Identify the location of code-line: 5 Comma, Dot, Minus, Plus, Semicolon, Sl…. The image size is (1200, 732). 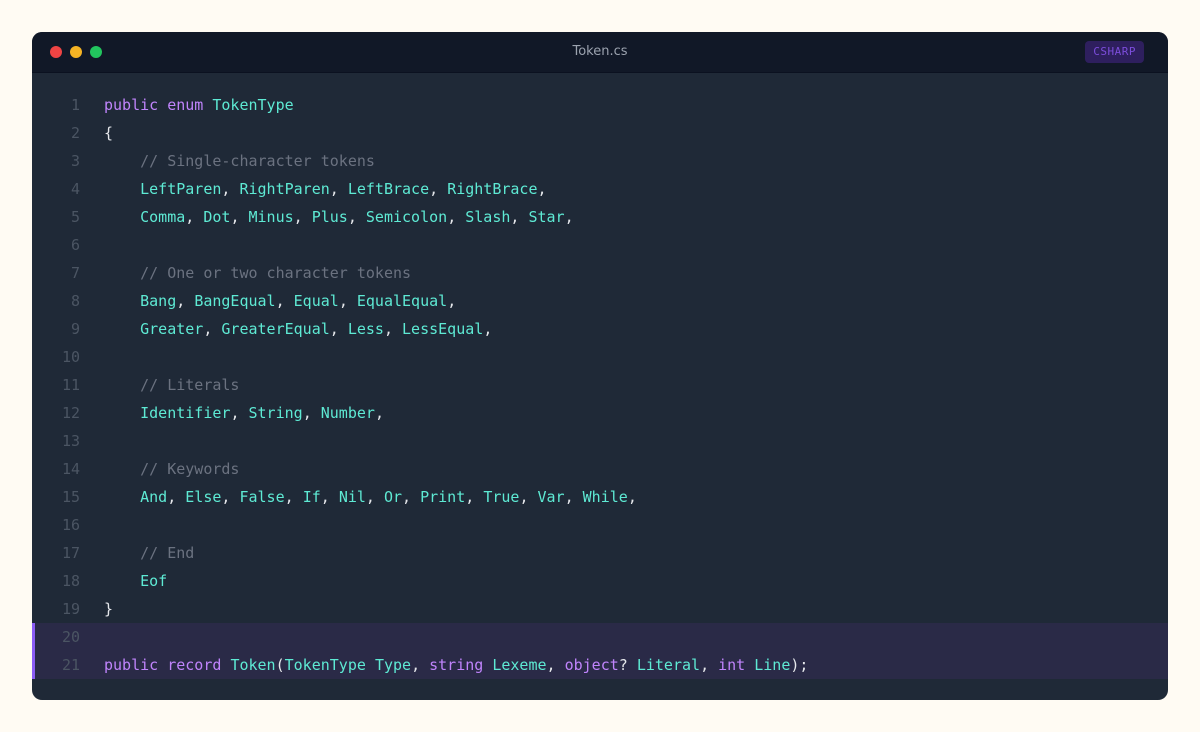
(600, 217).